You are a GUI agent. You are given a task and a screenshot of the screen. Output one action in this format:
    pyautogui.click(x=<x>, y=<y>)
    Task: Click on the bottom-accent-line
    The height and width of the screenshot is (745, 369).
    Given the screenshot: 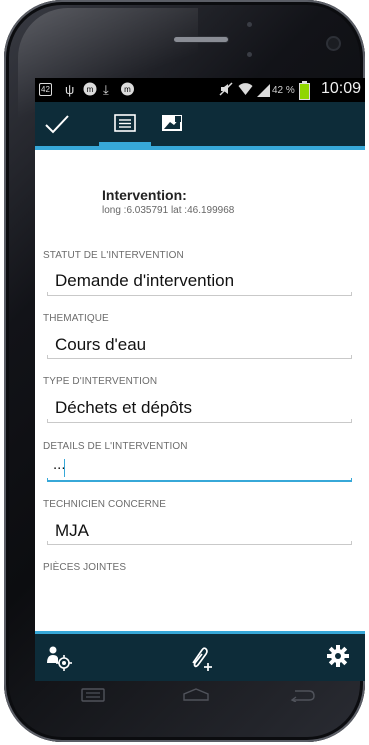 What is the action you would take?
    pyautogui.click(x=200, y=632)
    